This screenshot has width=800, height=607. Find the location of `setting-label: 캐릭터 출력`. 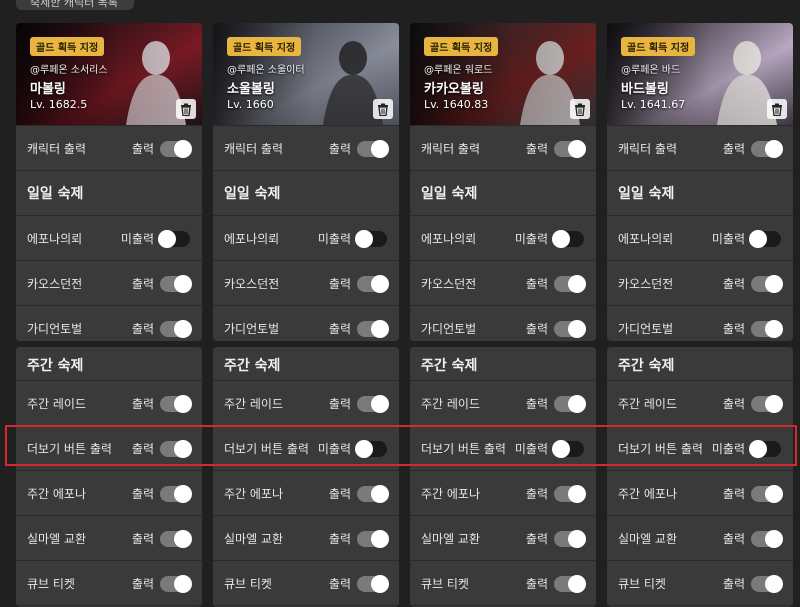

setting-label: 캐릭터 출력 is located at coordinates (254, 149).